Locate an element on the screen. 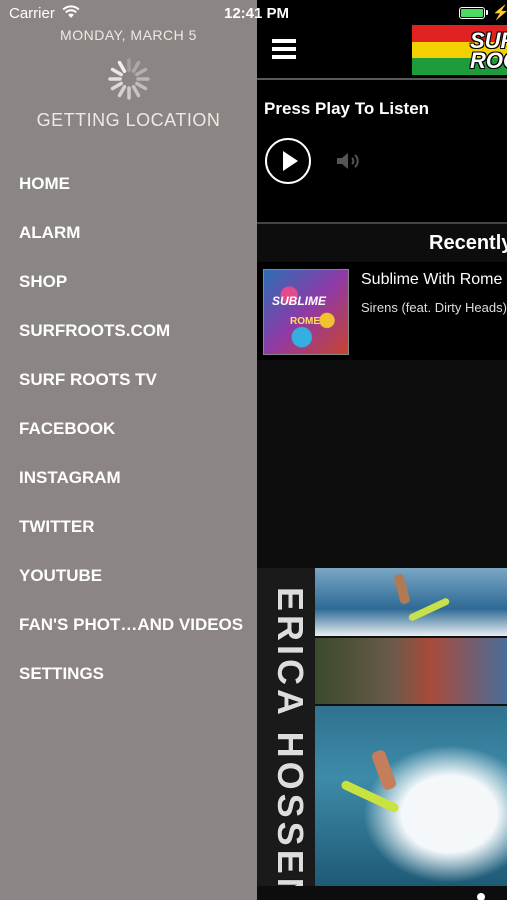 The image size is (507, 900). page-dot is located at coordinates (481, 896).